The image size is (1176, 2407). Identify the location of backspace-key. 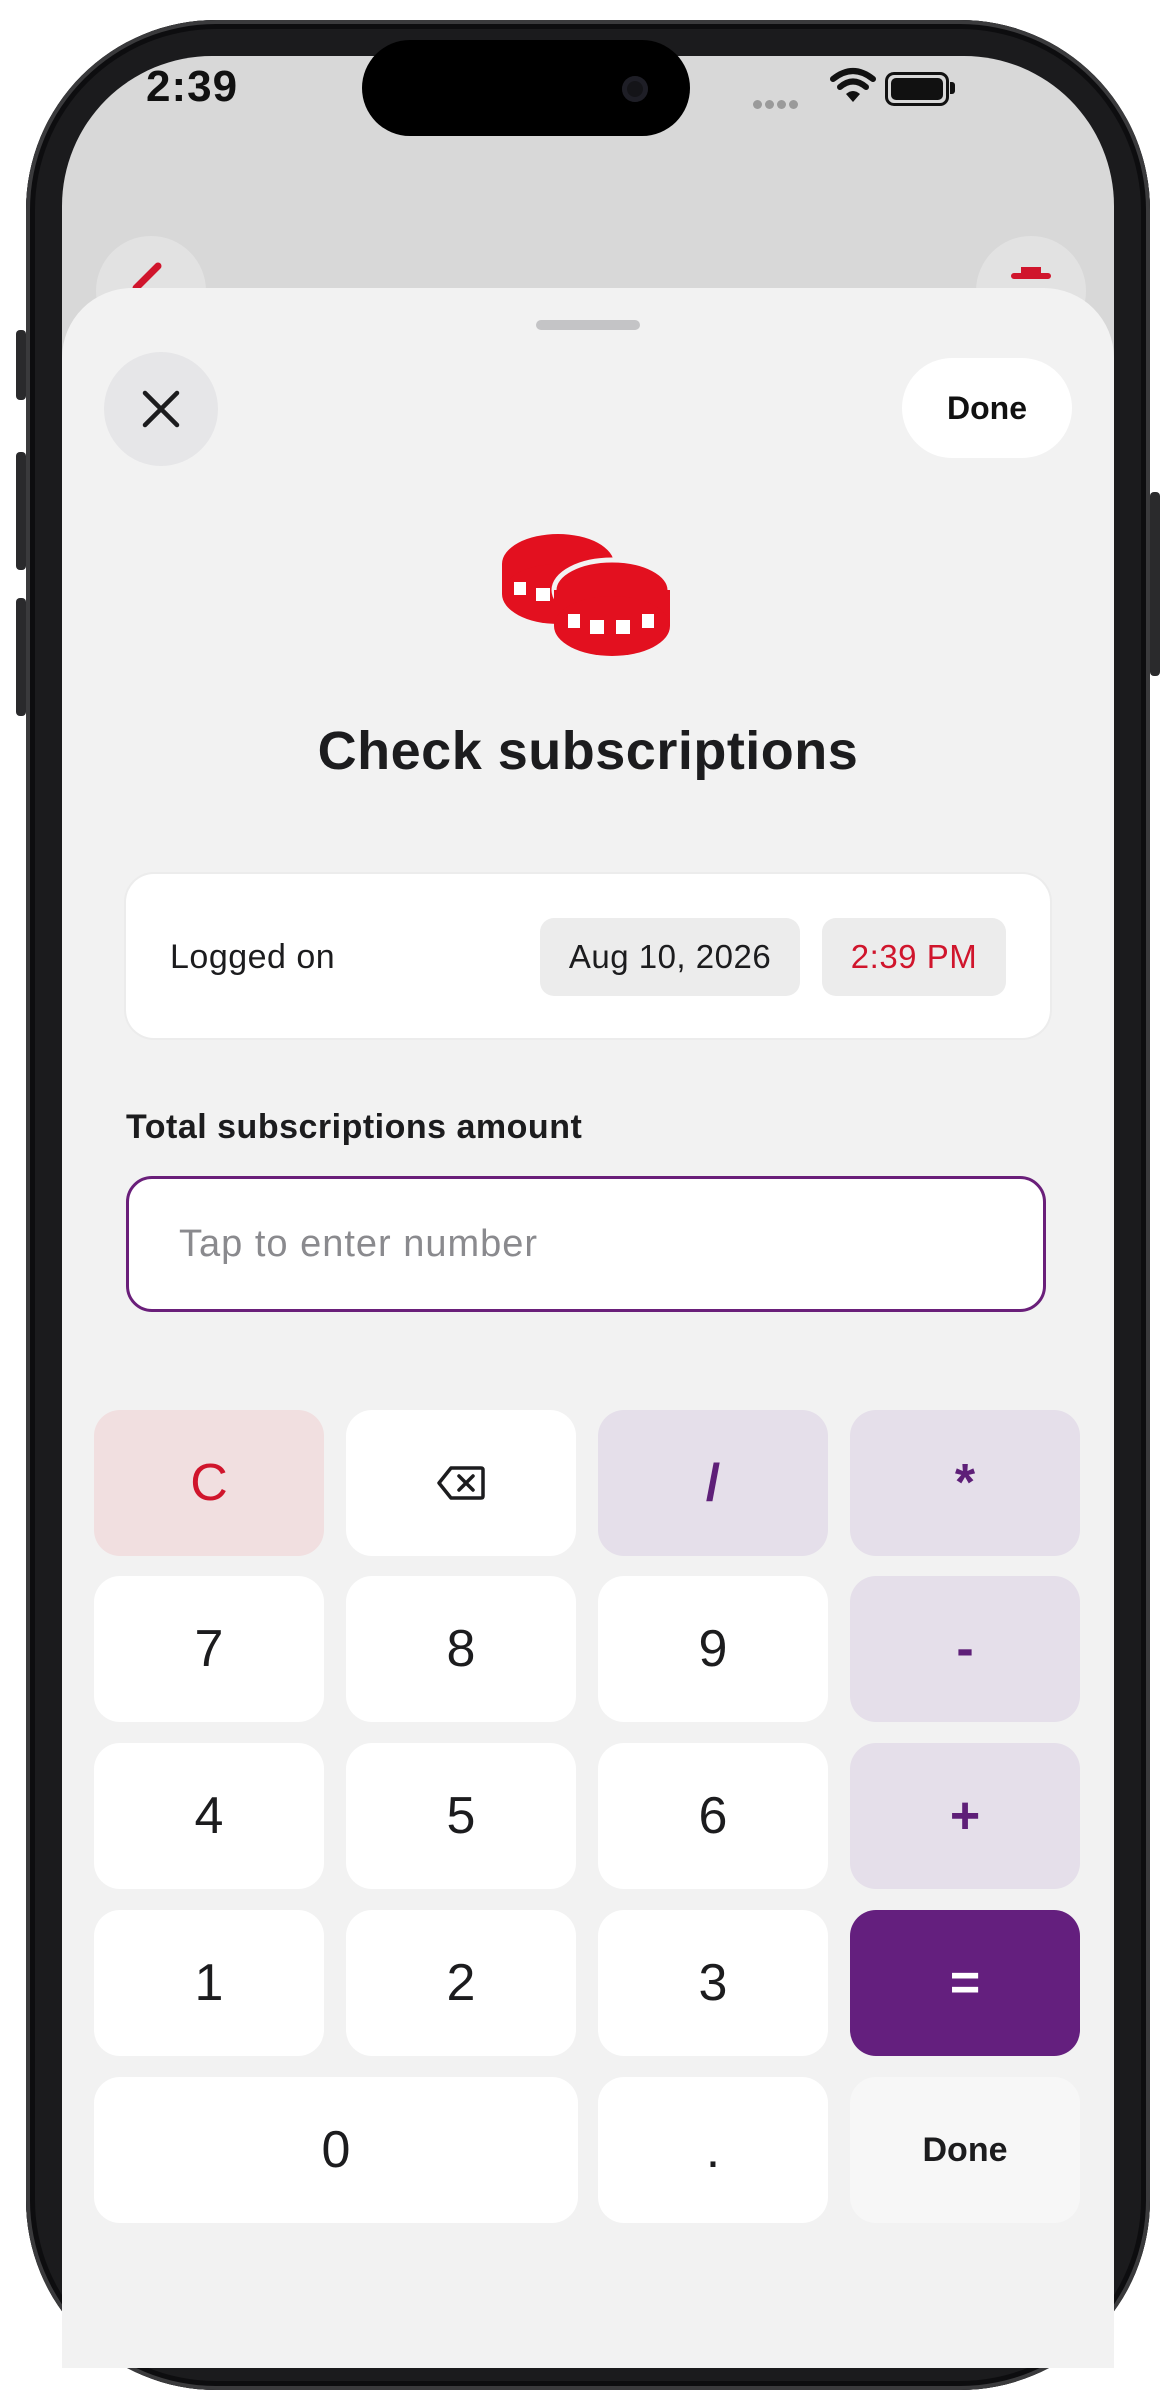
(461, 1483).